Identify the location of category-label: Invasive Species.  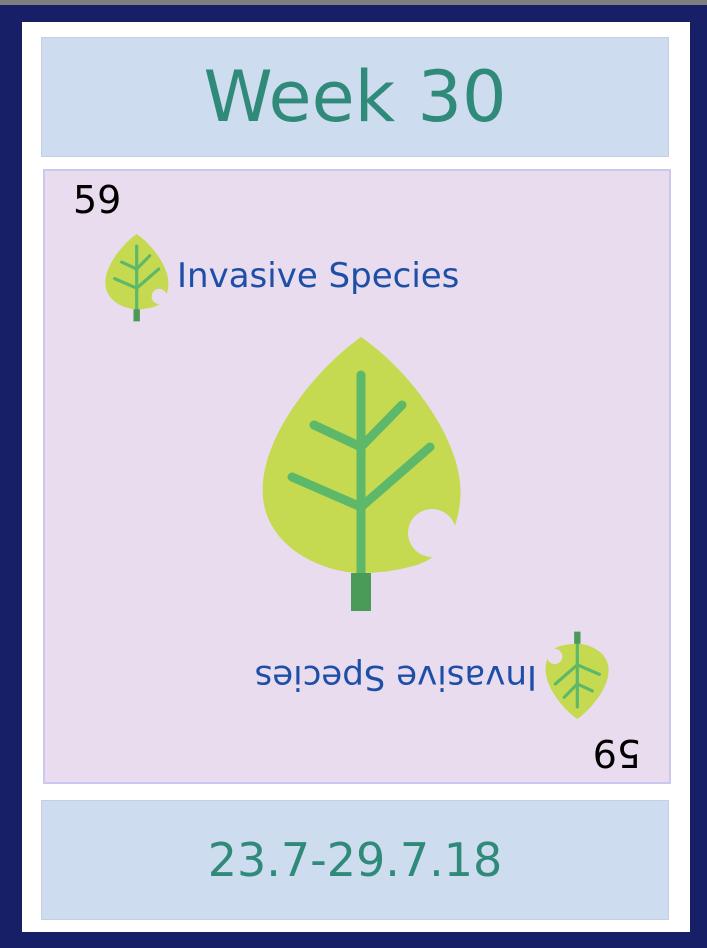
(318, 276).